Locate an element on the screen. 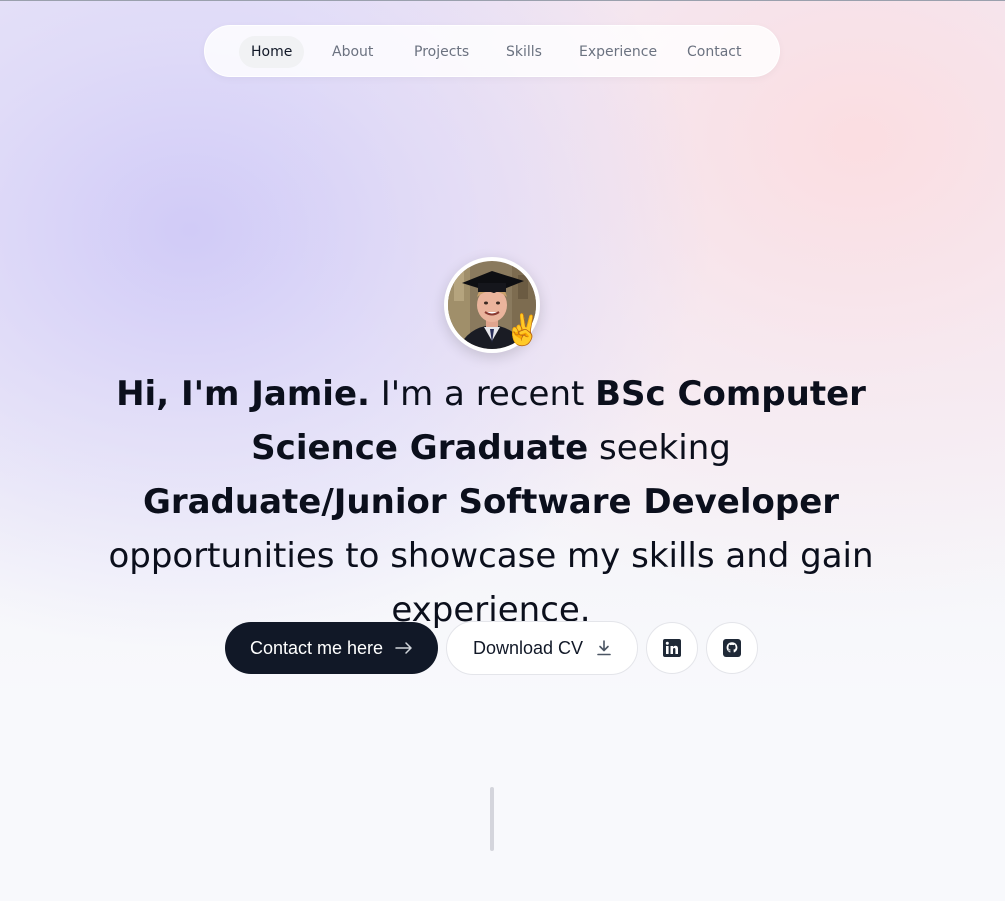 Image resolution: width=1005 pixels, height=901 pixels. scroll-indicator is located at coordinates (492, 819).